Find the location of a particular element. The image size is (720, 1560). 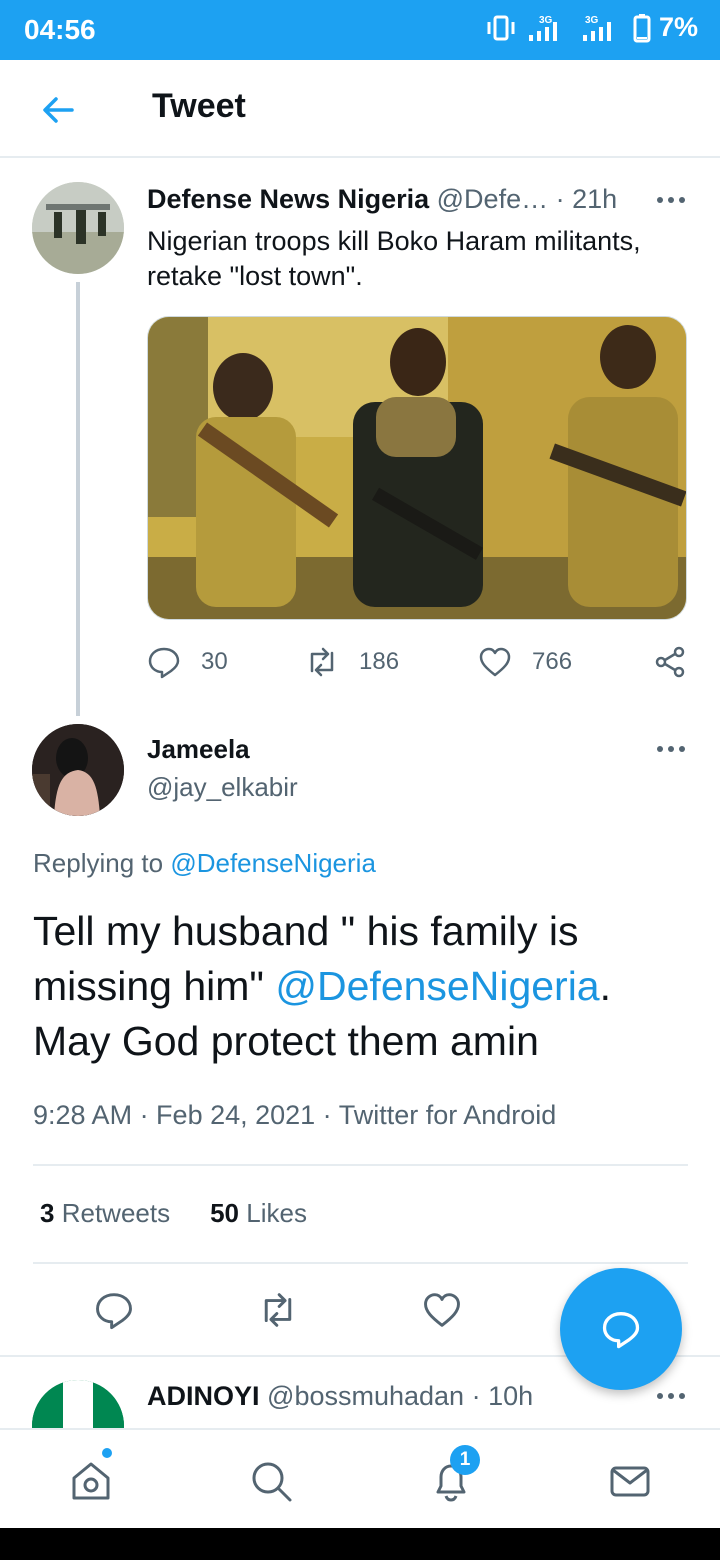

like-action: 766 is located at coordinates (525, 662).